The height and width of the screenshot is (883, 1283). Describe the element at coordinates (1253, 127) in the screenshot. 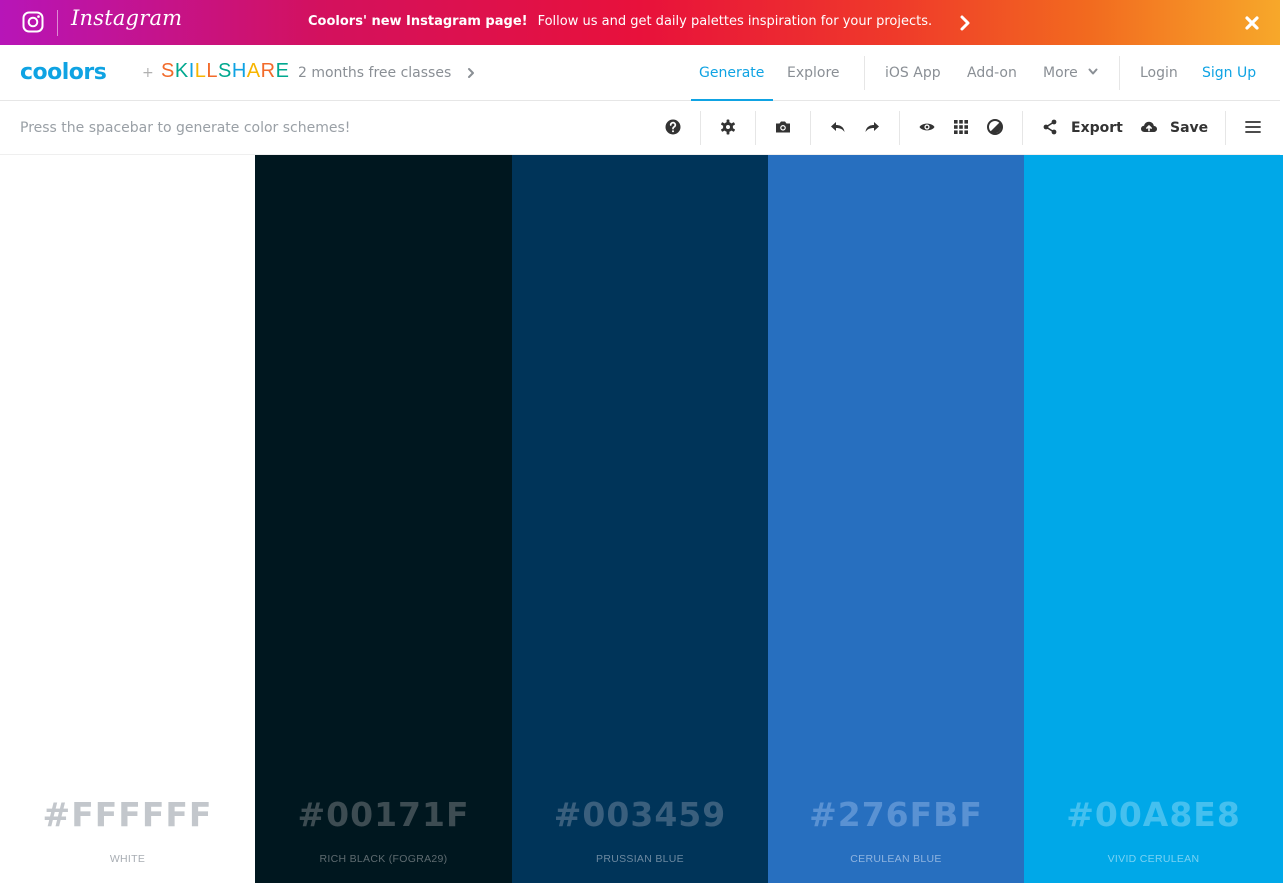

I see `menu-icon` at that location.